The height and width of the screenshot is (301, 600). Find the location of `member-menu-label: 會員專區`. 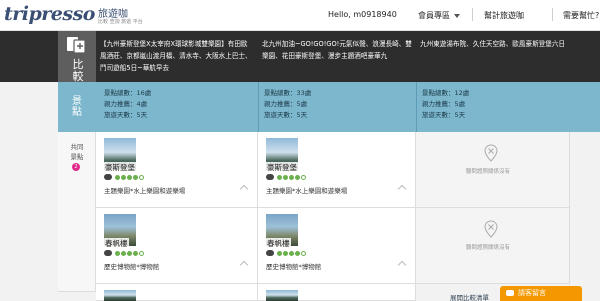

member-menu-label: 會員專區 is located at coordinates (434, 15).